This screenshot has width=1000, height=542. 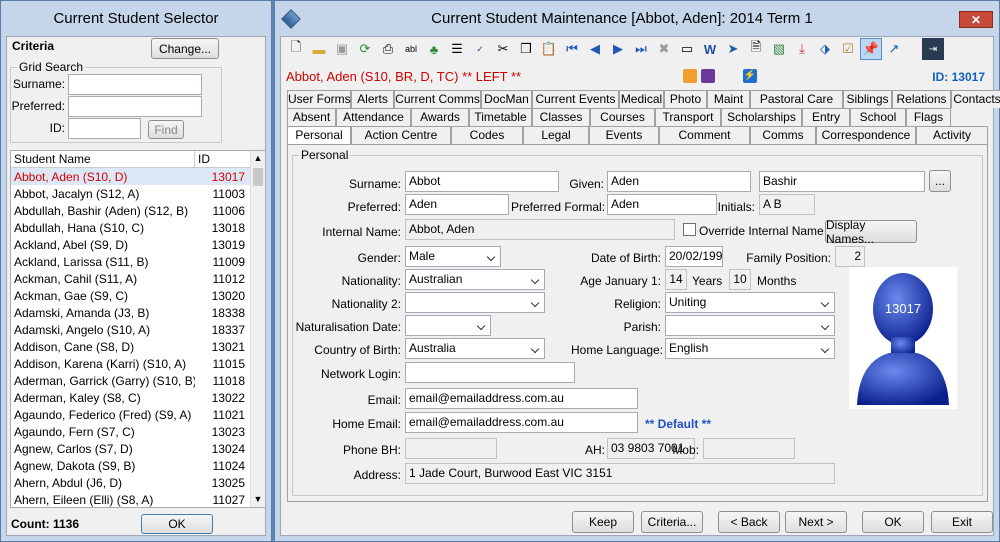 I want to click on list-scrollbar: ▲ ▼, so click(x=257, y=329).